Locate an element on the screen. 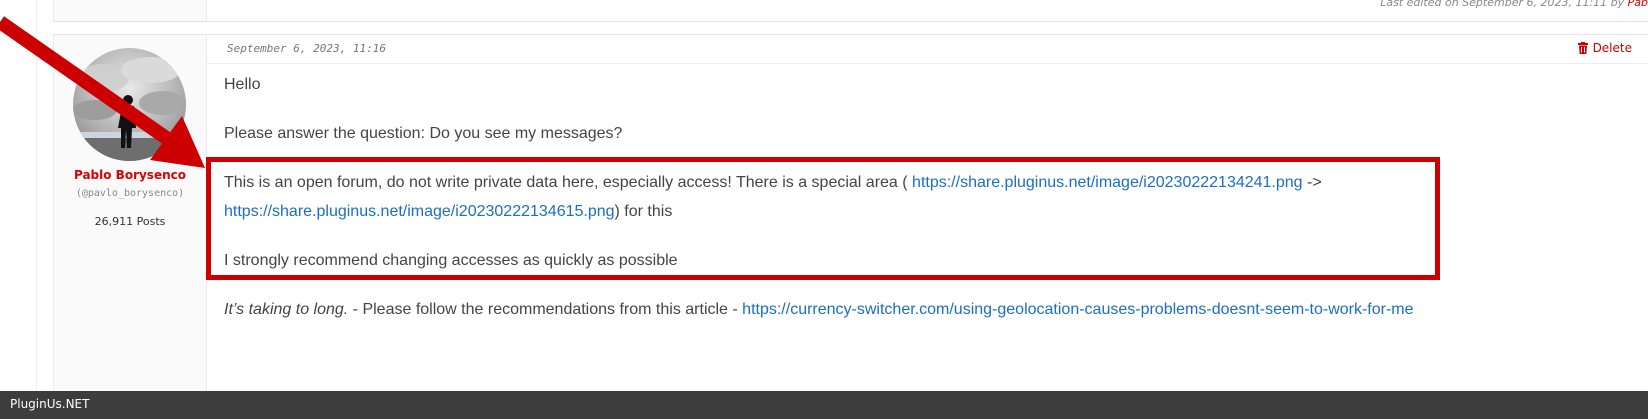  post-header: September 6, 2023, 11:16 Delete is located at coordinates (927, 49).